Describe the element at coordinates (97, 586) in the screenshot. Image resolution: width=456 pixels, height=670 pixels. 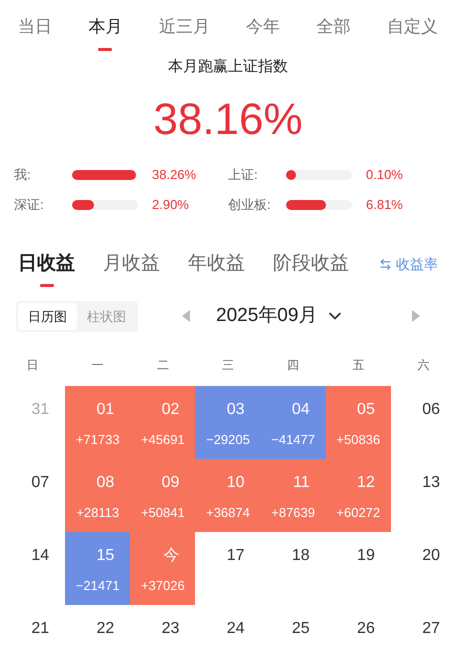
I see `day-amount: −21471` at that location.